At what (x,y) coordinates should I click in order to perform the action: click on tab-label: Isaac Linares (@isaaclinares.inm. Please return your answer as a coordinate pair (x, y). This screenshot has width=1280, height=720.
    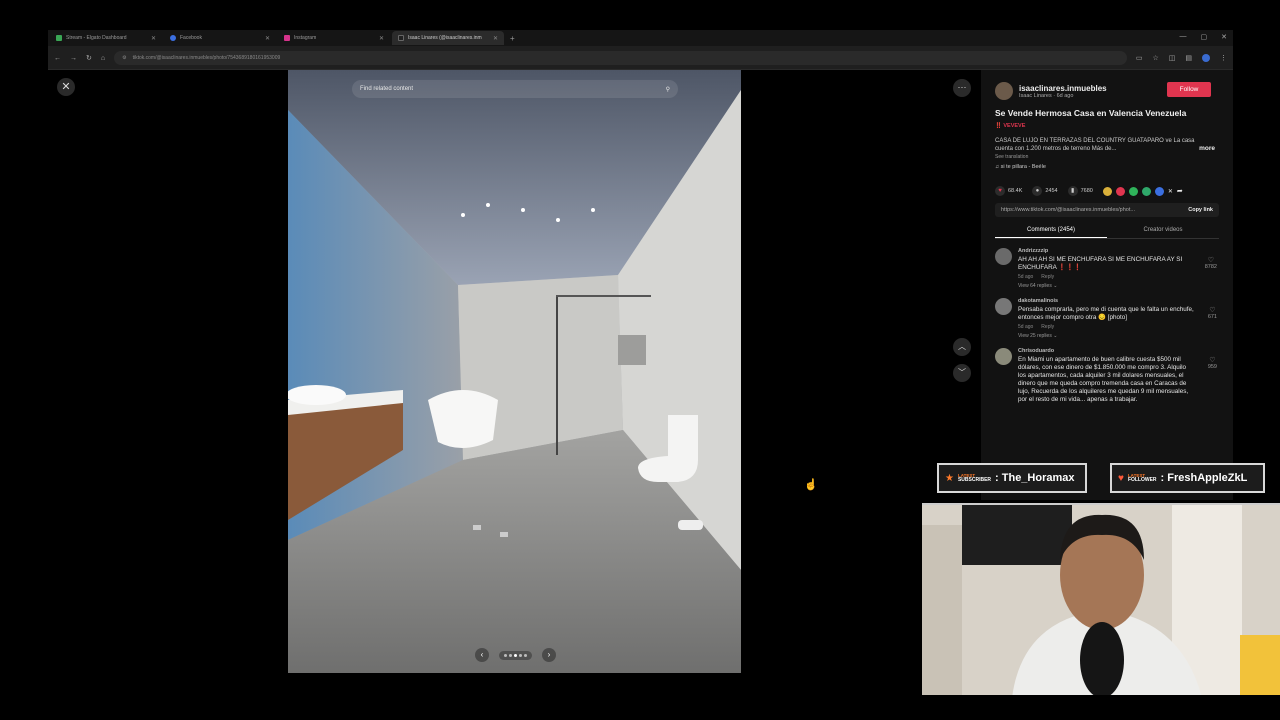
    Looking at the image, I should click on (445, 38).